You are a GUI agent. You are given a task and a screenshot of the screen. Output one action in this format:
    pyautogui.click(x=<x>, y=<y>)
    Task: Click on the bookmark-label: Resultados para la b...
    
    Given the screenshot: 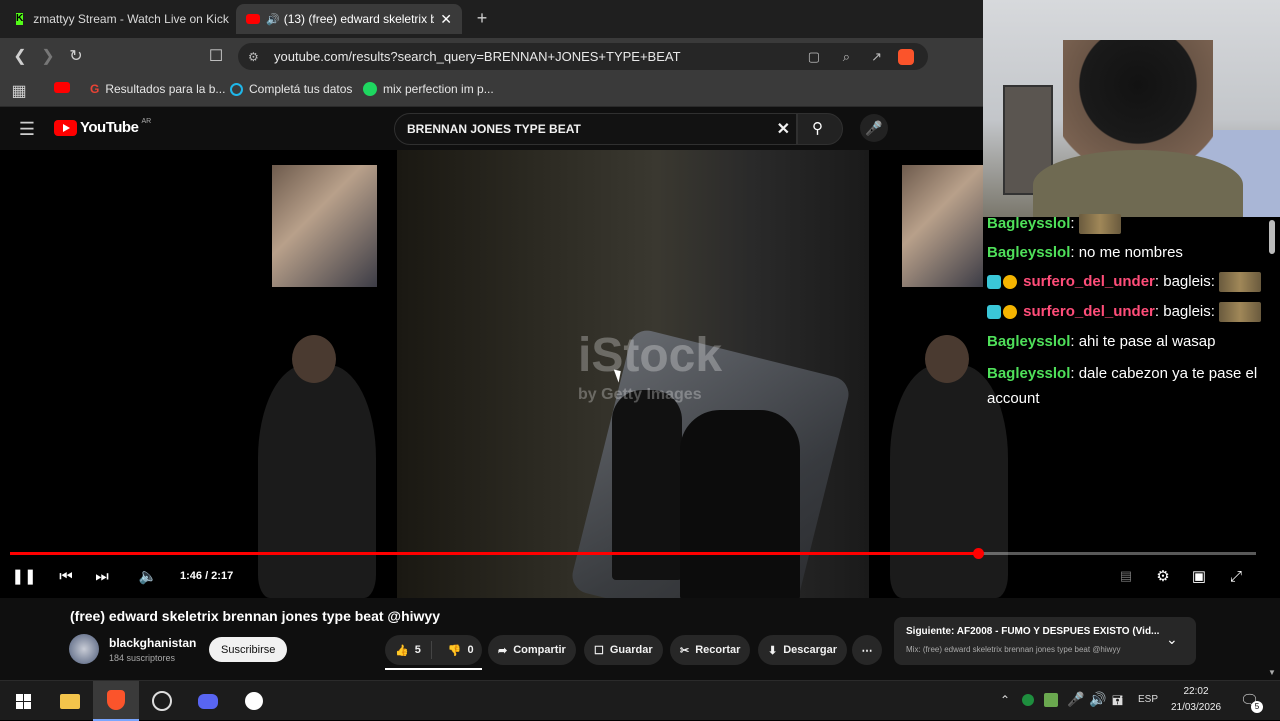 What is the action you would take?
    pyautogui.click(x=165, y=89)
    